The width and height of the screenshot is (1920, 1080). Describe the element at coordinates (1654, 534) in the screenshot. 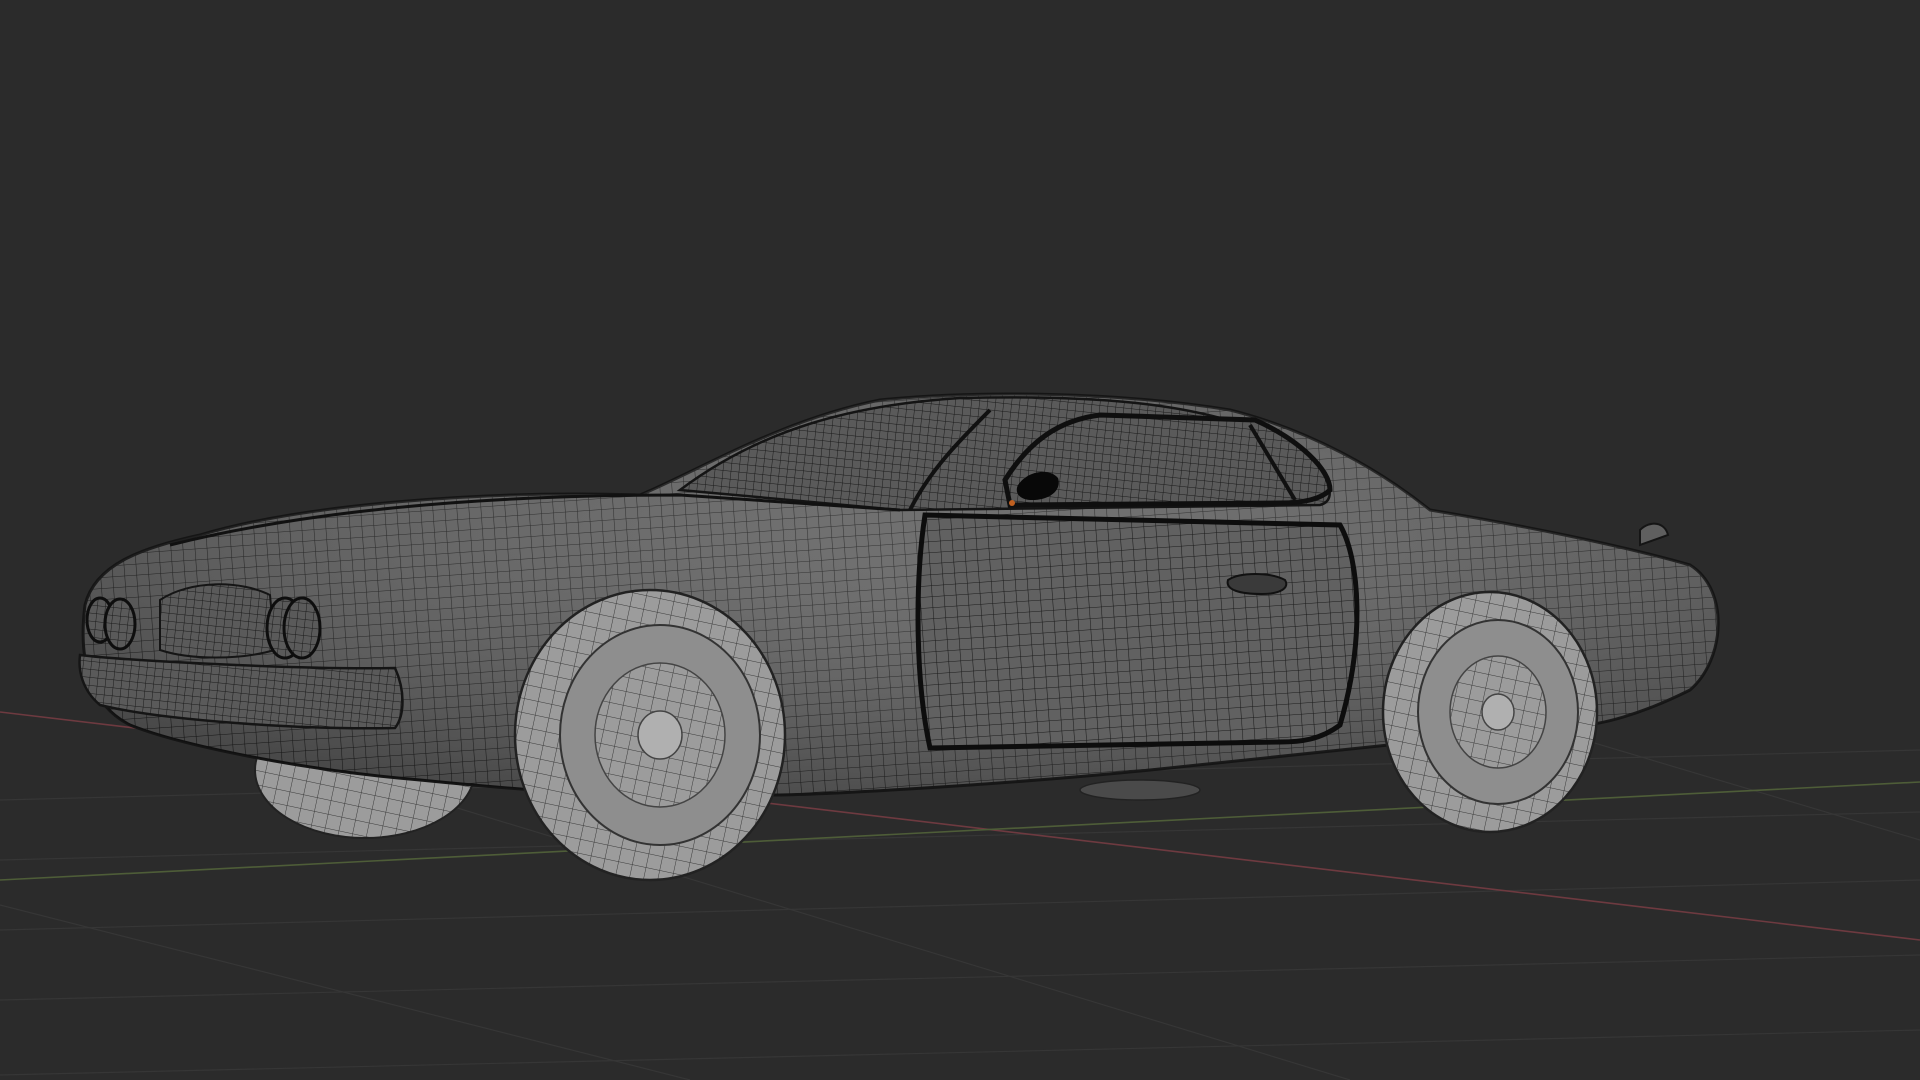

I see `rear-spoiler` at that location.